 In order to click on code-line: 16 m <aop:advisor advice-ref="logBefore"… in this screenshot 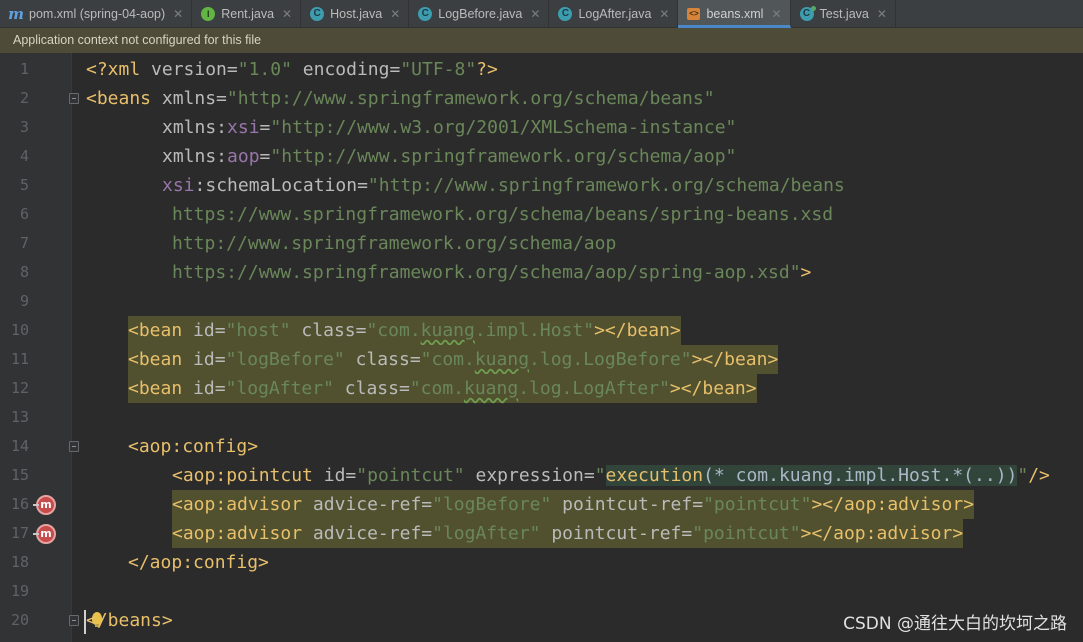, I will do `click(541, 504)`.